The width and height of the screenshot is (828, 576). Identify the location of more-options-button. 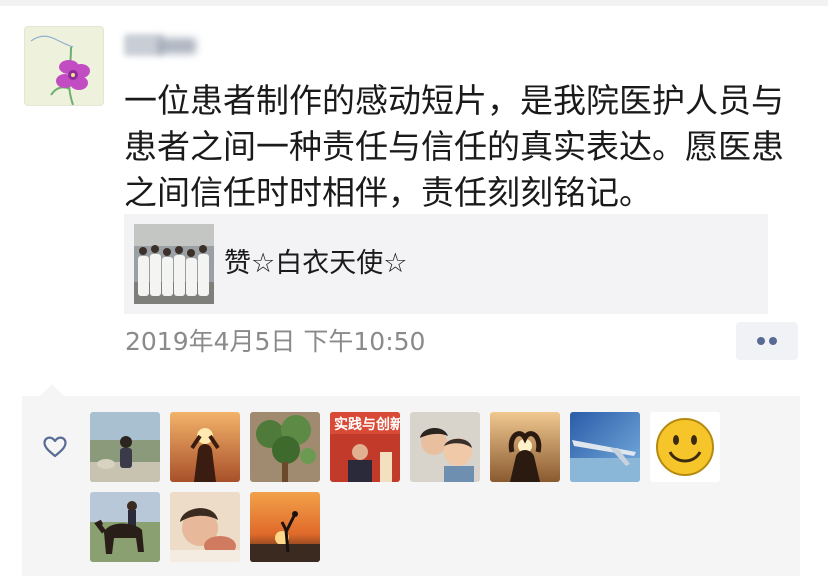
(767, 341).